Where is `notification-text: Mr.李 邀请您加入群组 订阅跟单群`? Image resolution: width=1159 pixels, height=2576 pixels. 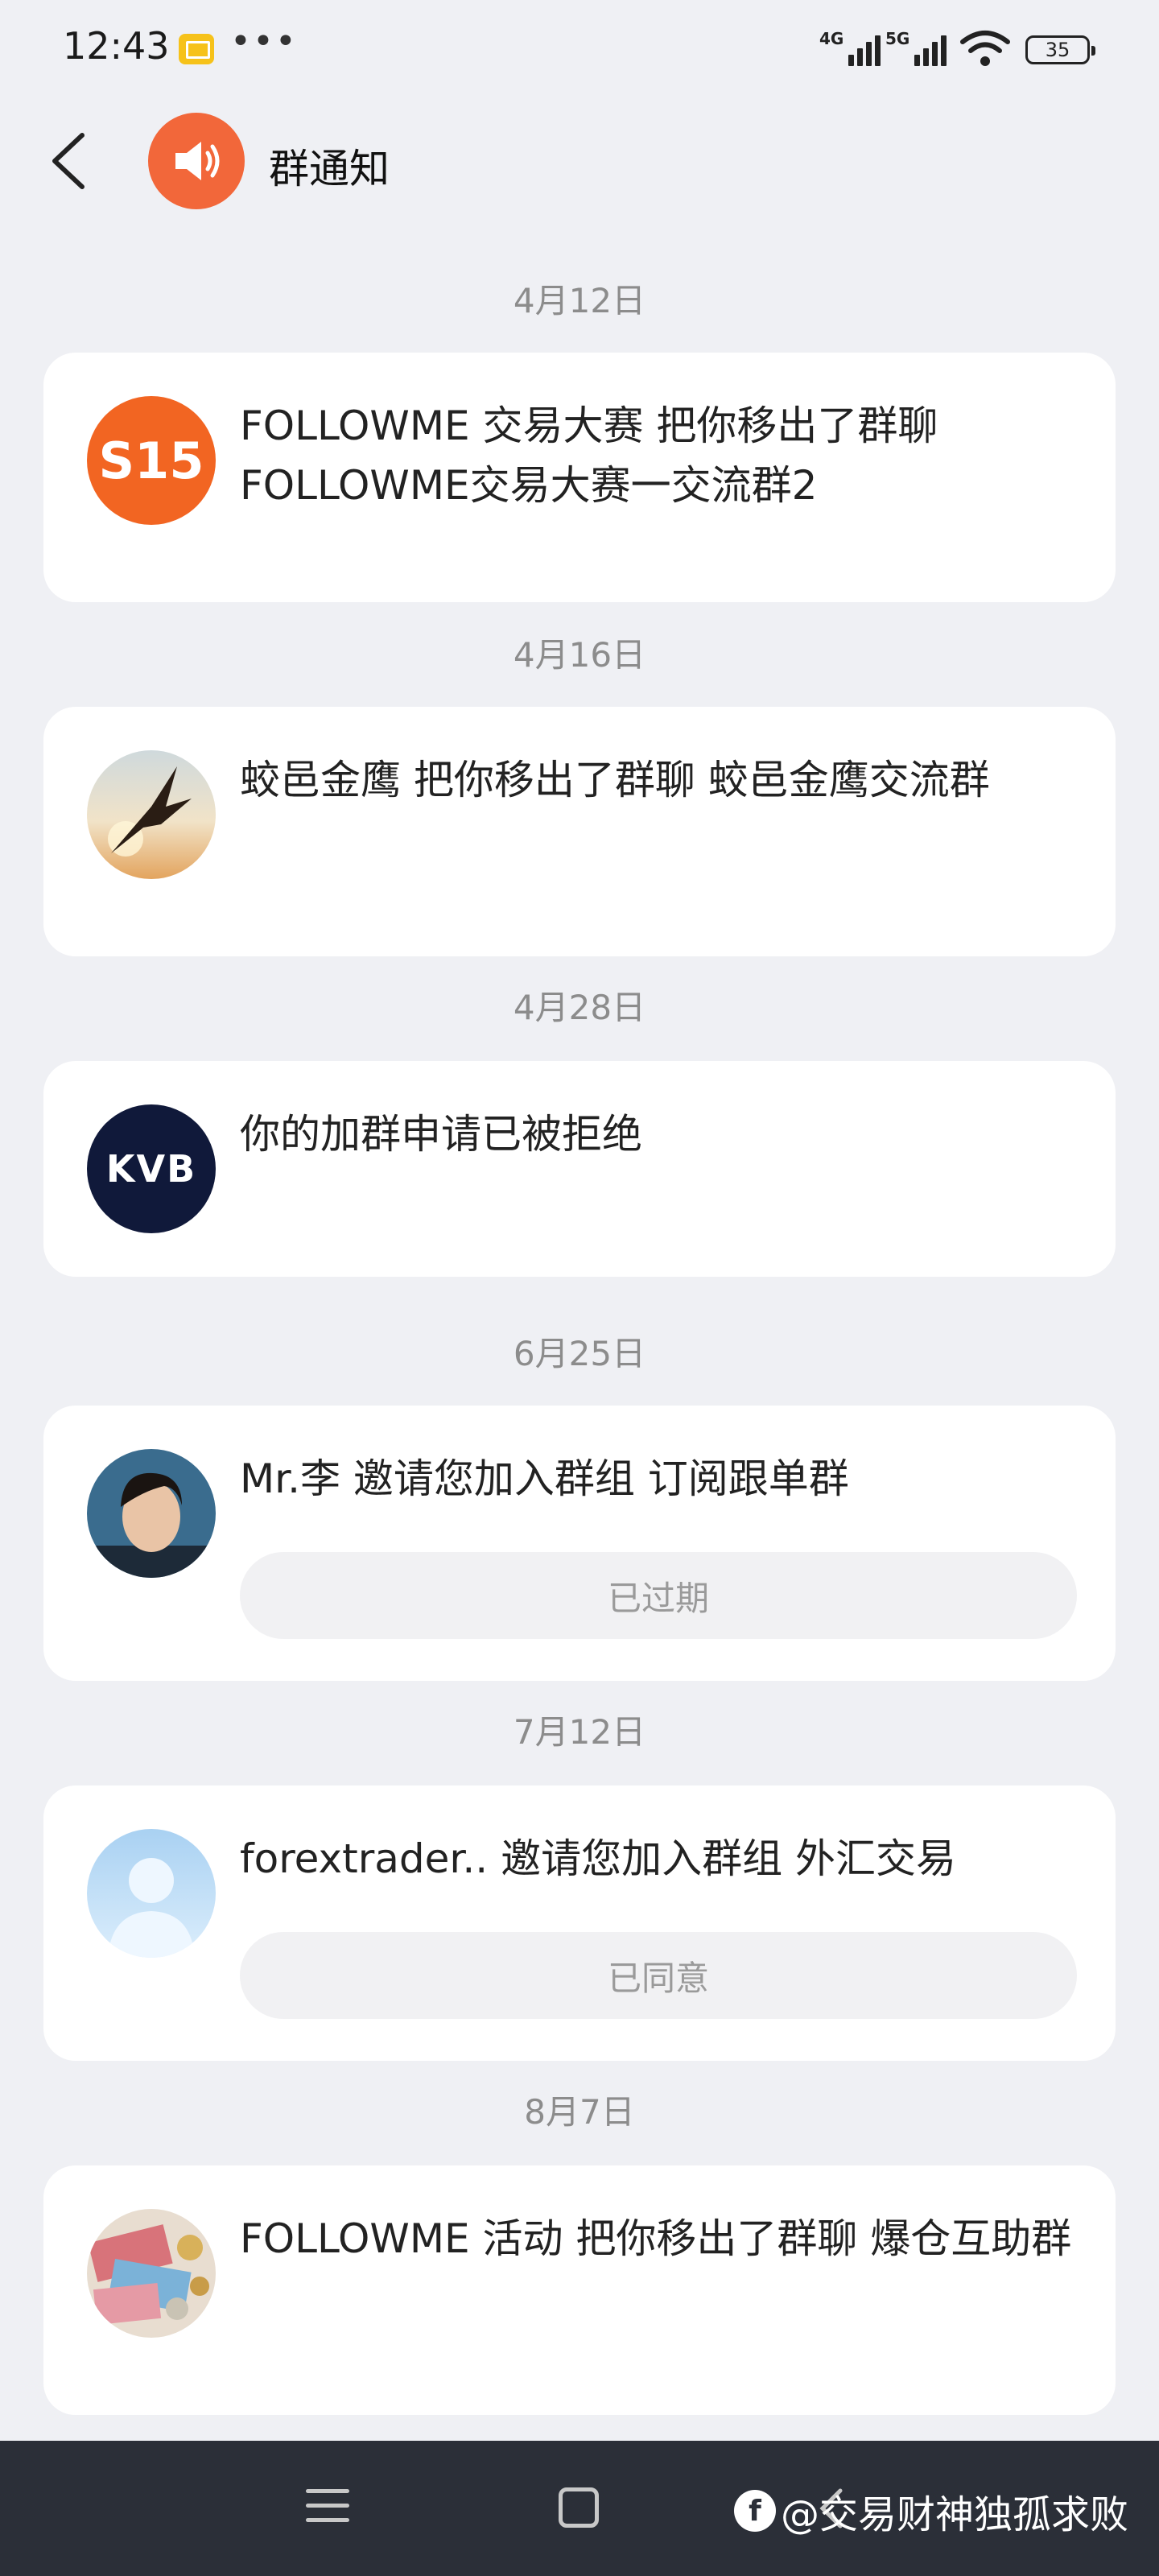
notification-text: Mr.李 邀请您加入群组 订阅跟单群 is located at coordinates (544, 1478).